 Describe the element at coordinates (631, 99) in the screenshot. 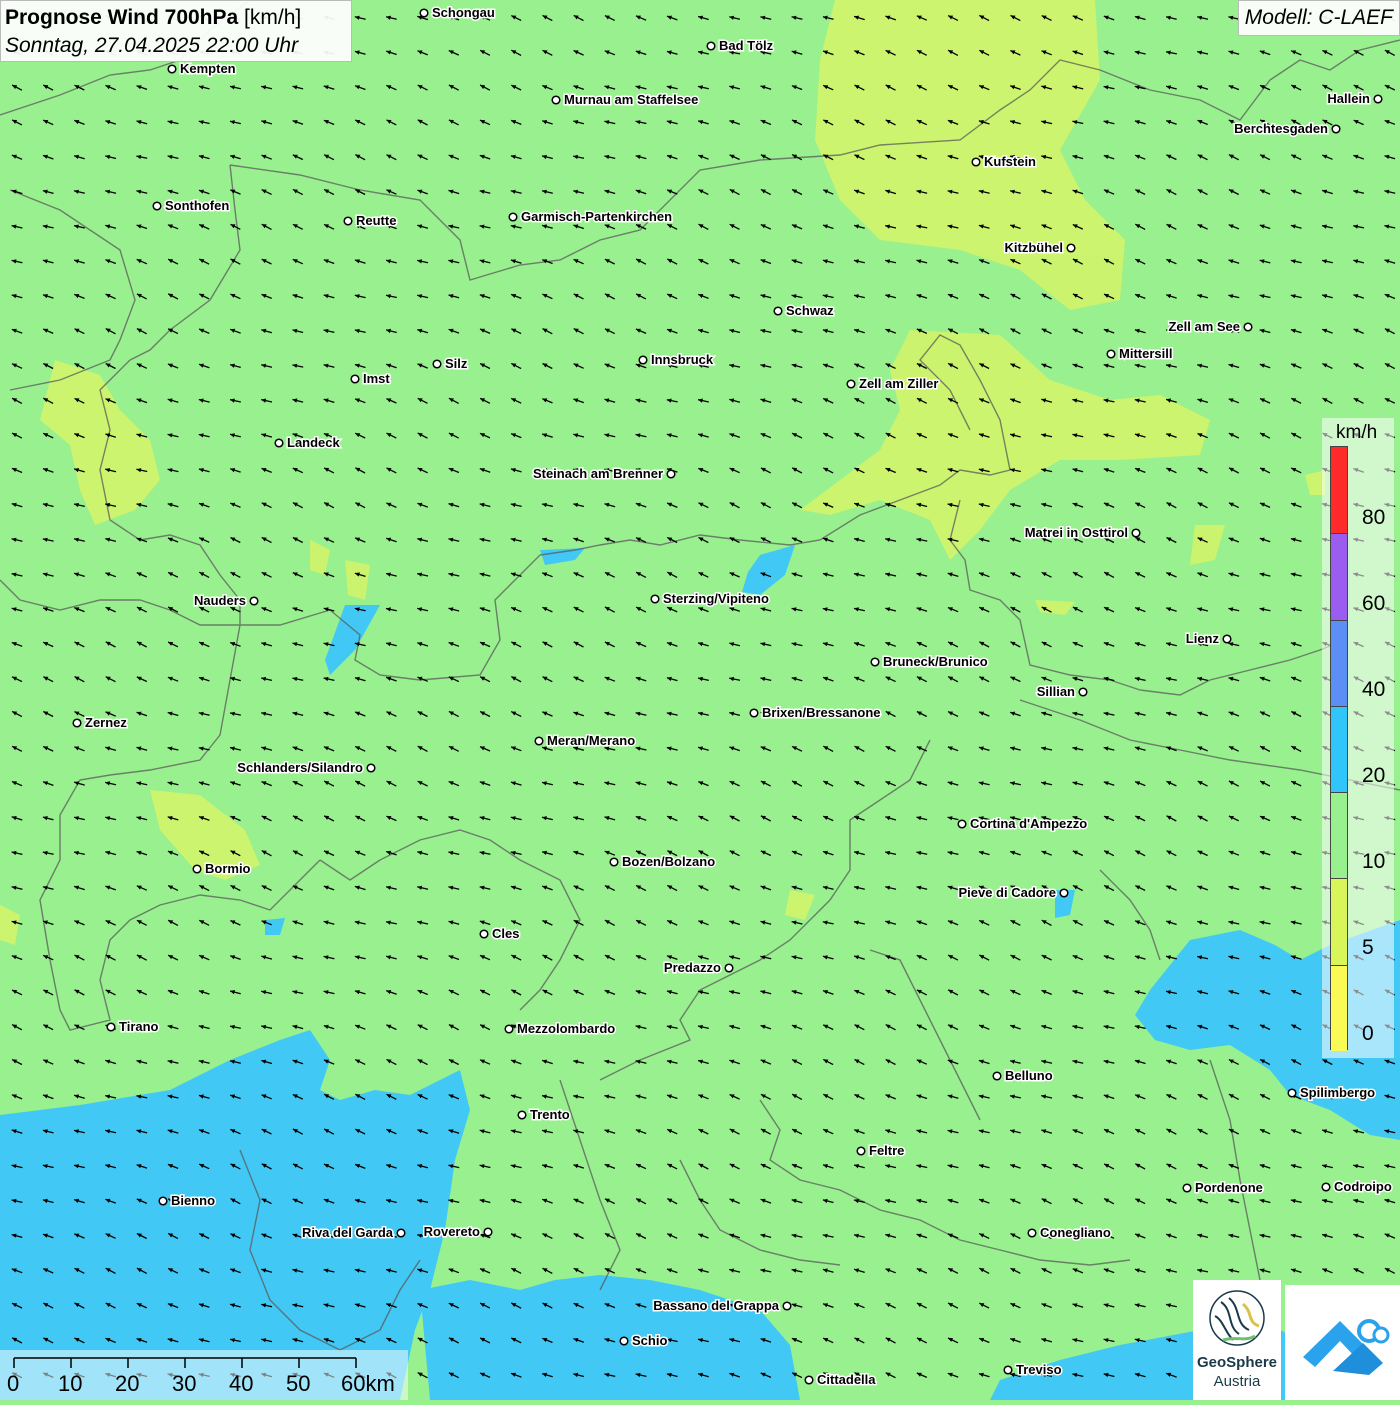

I see `city-label: Murnau am Staffelsee` at that location.